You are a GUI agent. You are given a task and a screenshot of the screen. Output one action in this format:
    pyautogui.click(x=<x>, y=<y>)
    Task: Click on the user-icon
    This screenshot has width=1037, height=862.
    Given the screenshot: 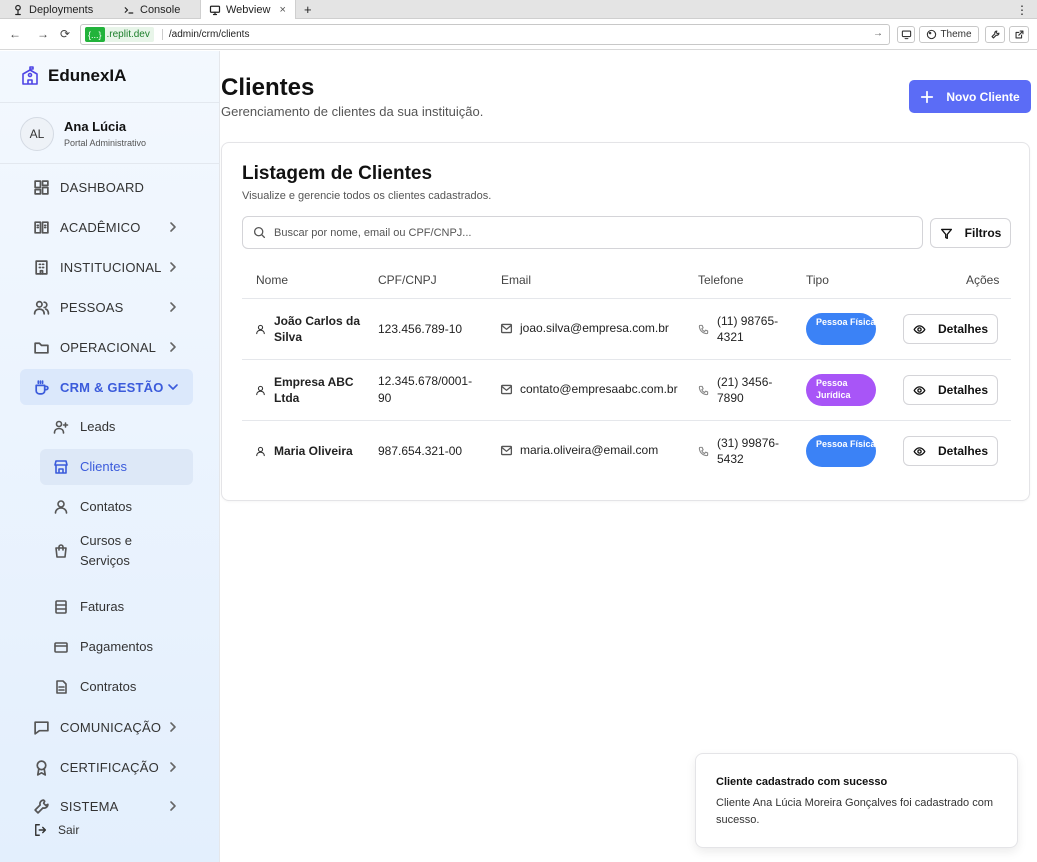 What is the action you would take?
    pyautogui.click(x=260, y=390)
    